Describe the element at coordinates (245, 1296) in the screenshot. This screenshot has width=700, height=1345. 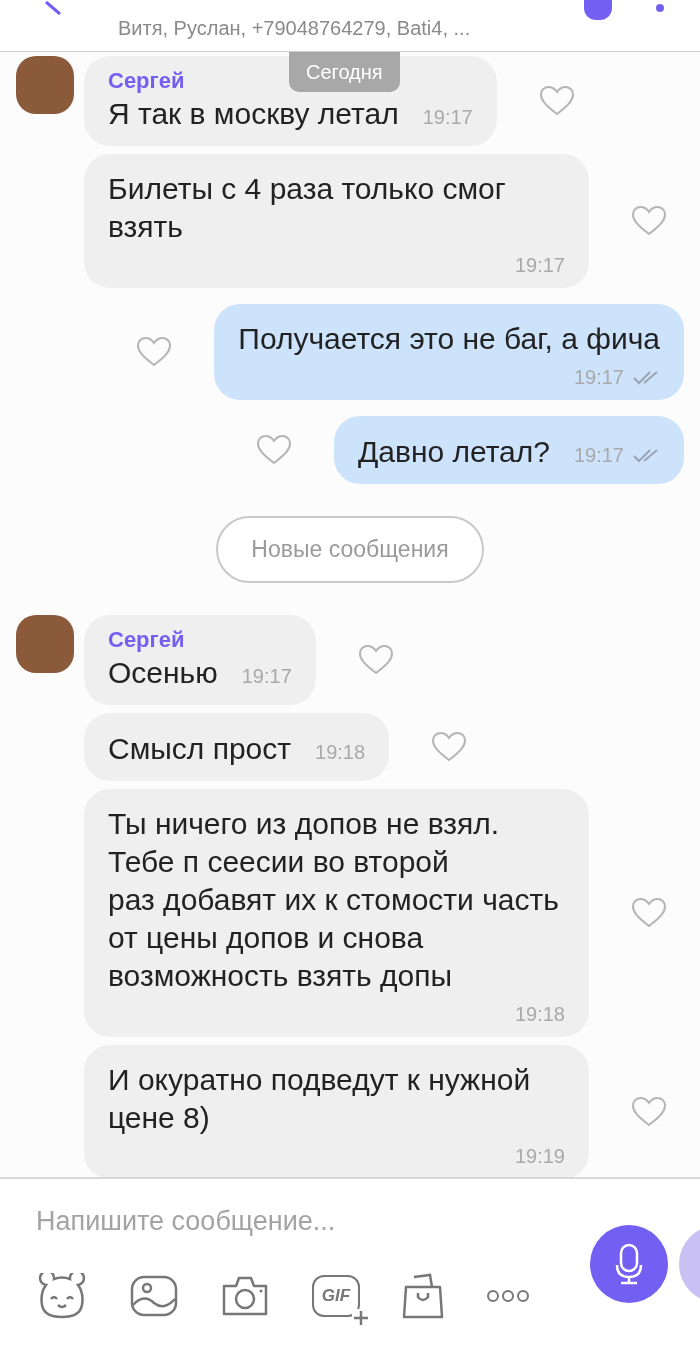
I see `camera-icon` at that location.